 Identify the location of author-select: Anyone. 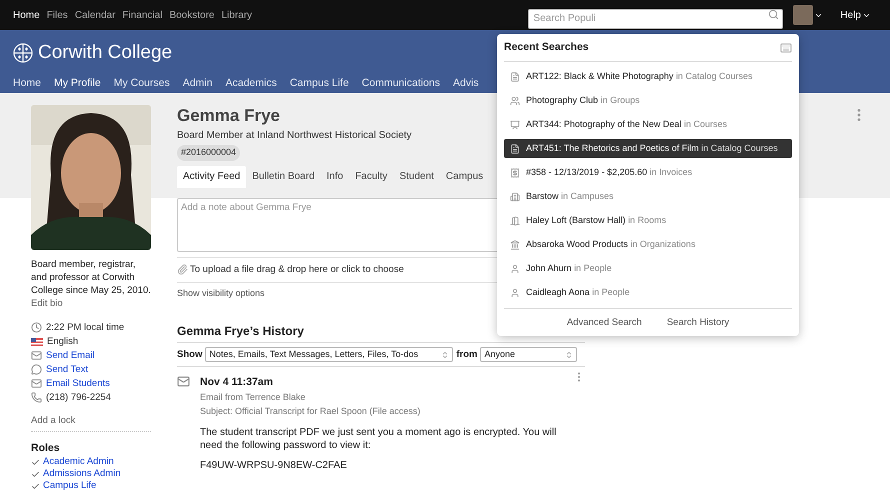
(529, 354).